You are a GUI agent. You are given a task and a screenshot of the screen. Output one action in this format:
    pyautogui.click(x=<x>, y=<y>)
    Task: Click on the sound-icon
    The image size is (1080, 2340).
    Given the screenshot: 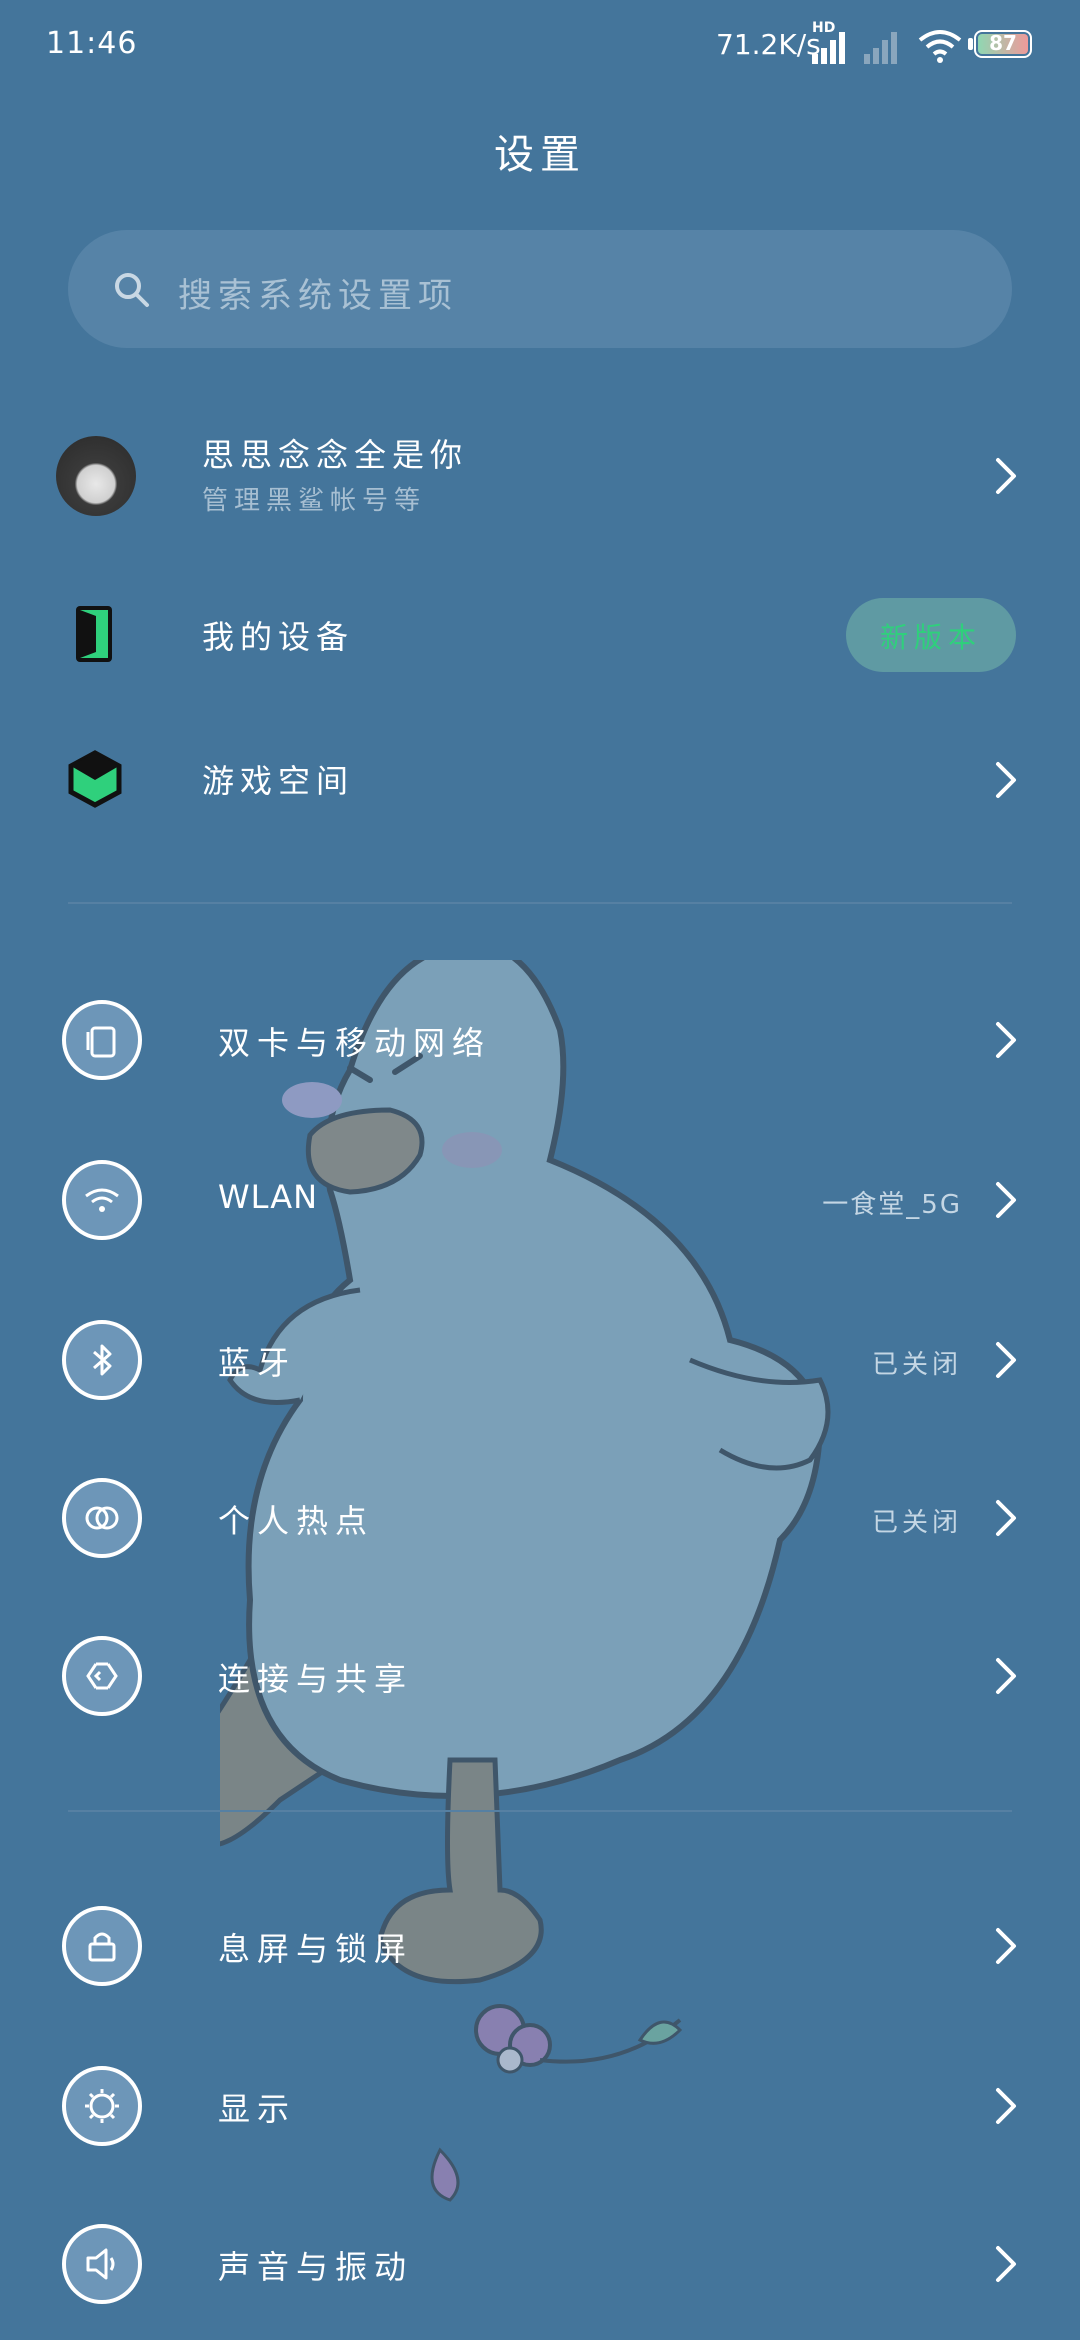 What is the action you would take?
    pyautogui.click(x=102, y=2264)
    